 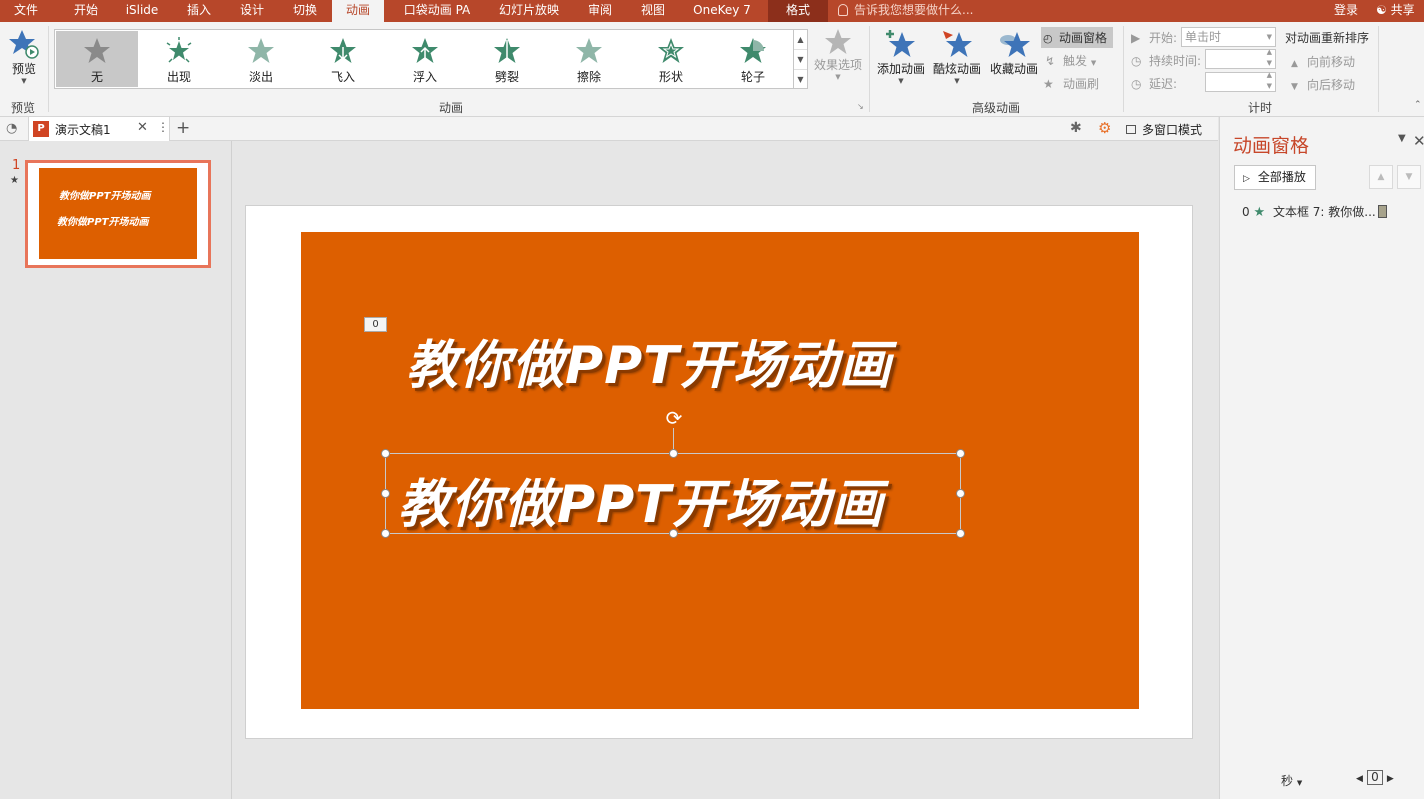 What do you see at coordinates (252, 11) in the screenshot?
I see `tab-design: 设计` at bounding box center [252, 11].